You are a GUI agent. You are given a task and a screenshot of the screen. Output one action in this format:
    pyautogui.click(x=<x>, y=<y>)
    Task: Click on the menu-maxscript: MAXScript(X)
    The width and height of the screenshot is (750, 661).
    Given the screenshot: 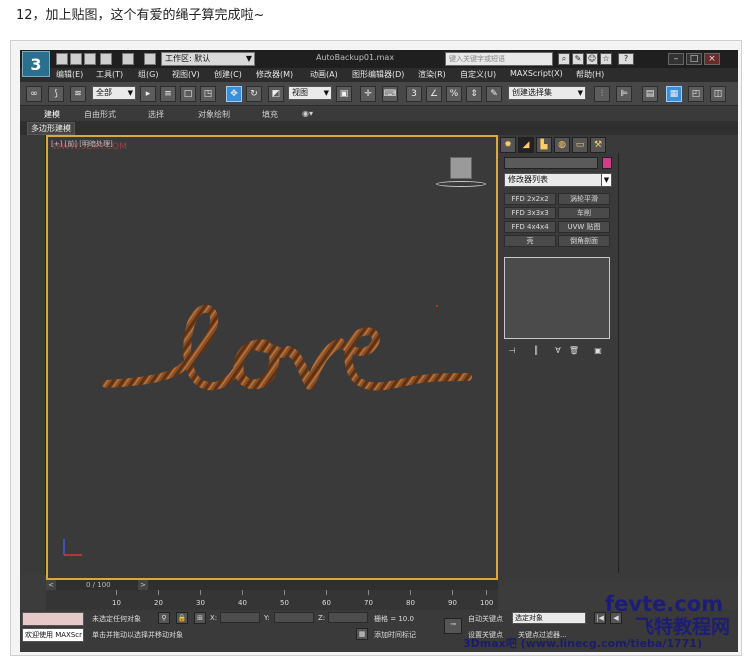 What is the action you would take?
    pyautogui.click(x=536, y=73)
    